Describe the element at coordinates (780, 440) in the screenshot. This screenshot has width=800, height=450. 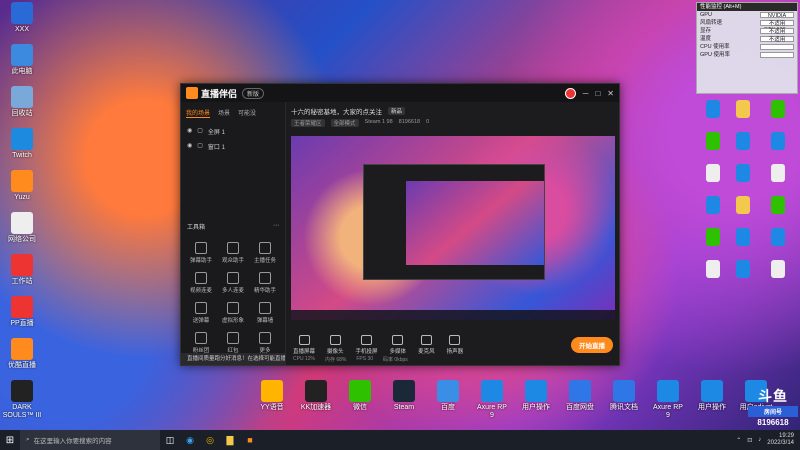
I see `clock: 19:29 2022/3/14` at that location.